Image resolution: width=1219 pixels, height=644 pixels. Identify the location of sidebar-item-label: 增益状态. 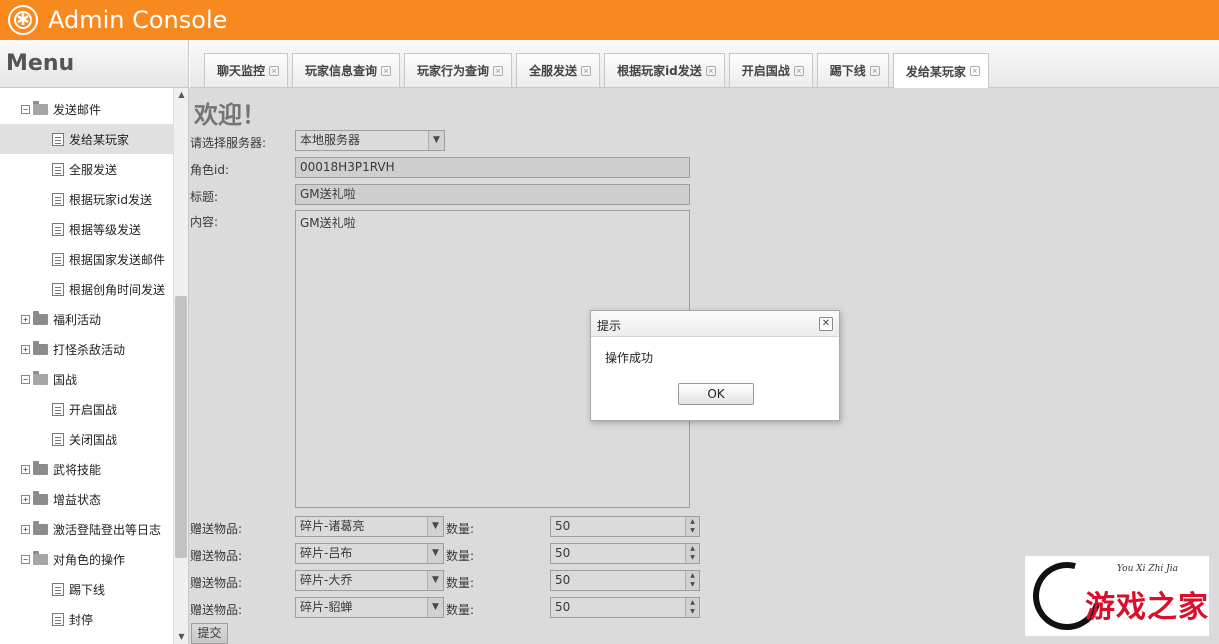
(77, 499).